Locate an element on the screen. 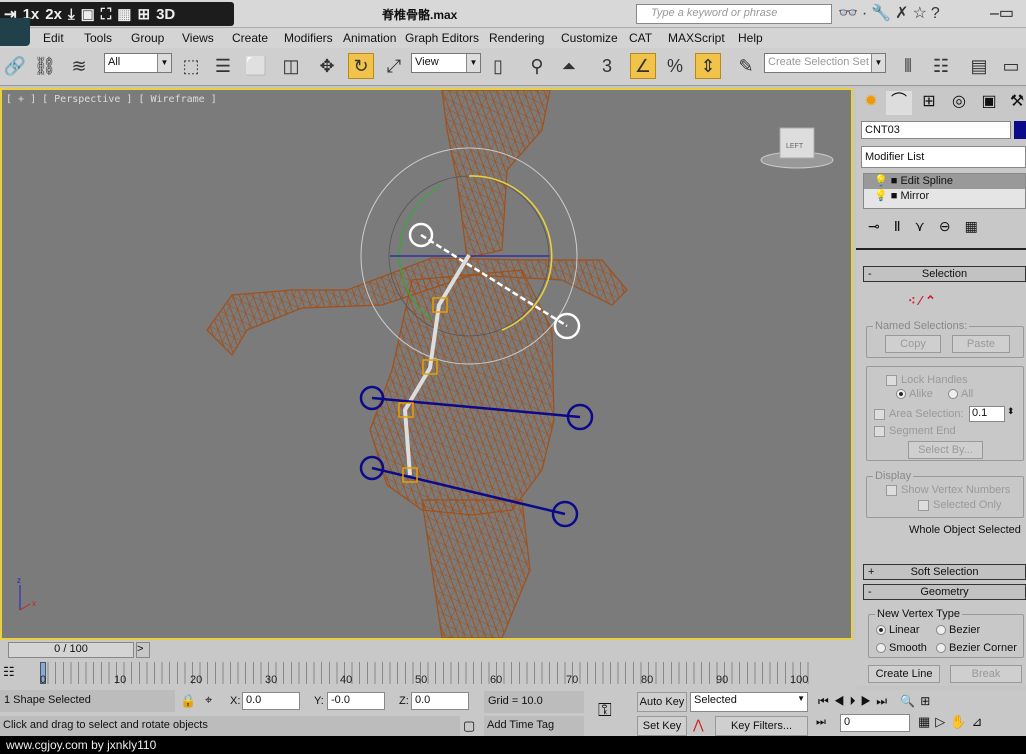 Image resolution: width=1026 pixels, height=754 pixels. key-curve-icon: ⋀ is located at coordinates (698, 725).